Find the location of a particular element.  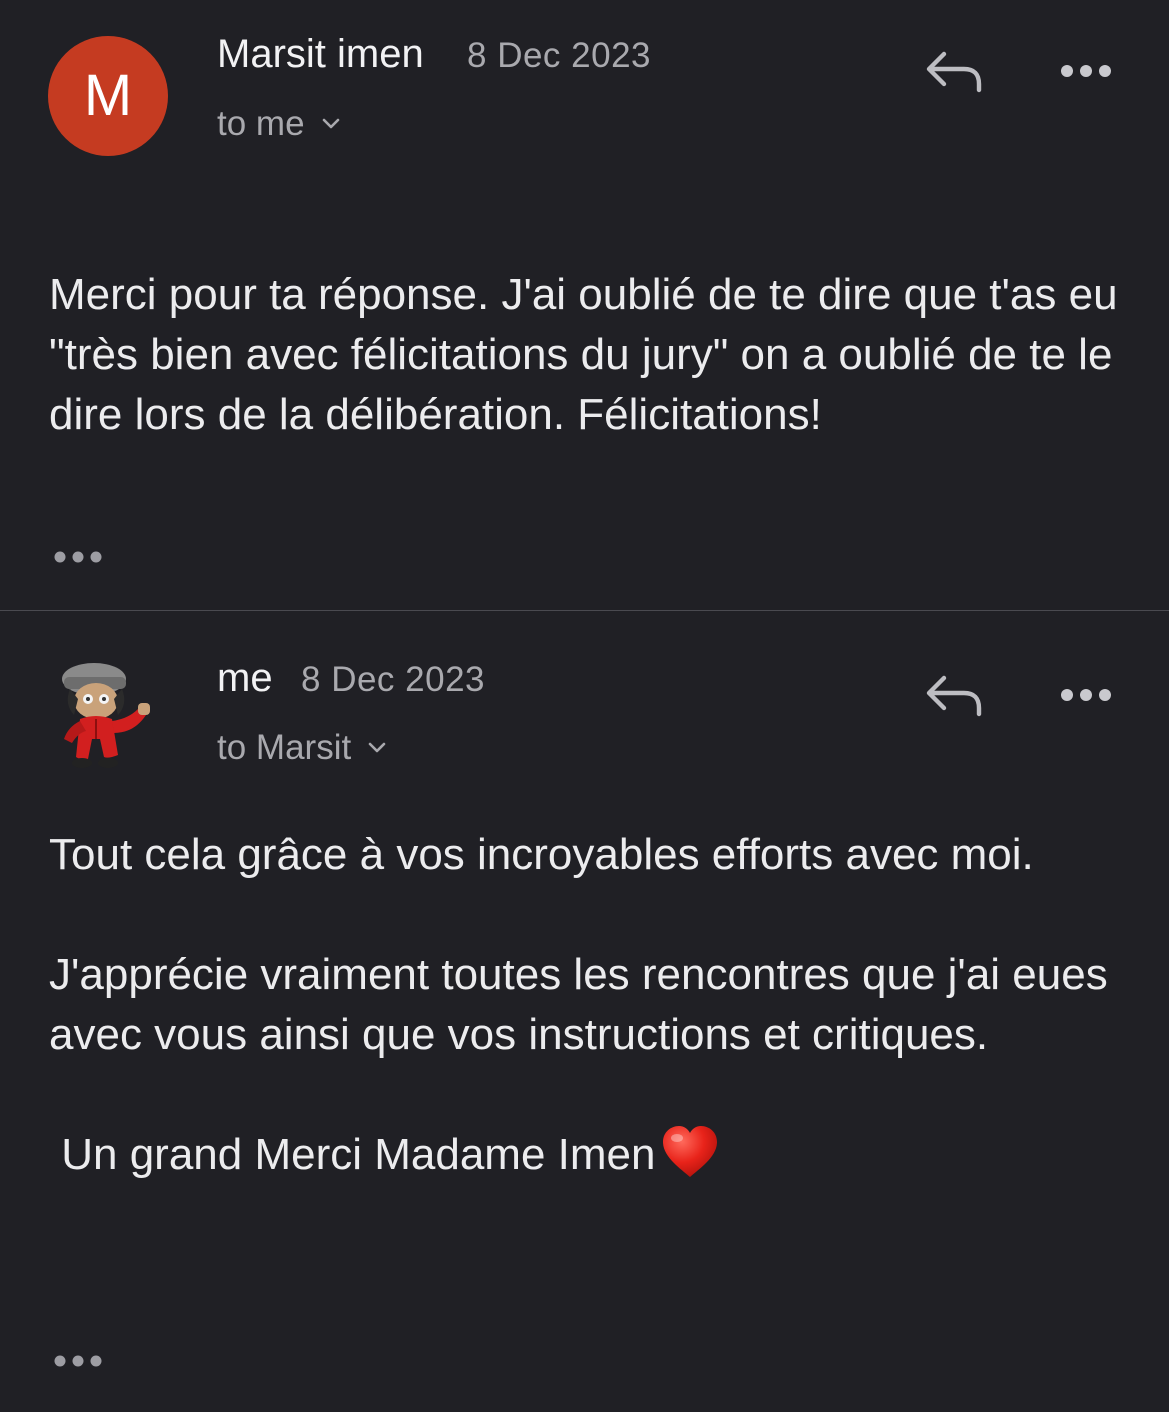

recipient-toggle: to Marsit is located at coordinates (302, 748).